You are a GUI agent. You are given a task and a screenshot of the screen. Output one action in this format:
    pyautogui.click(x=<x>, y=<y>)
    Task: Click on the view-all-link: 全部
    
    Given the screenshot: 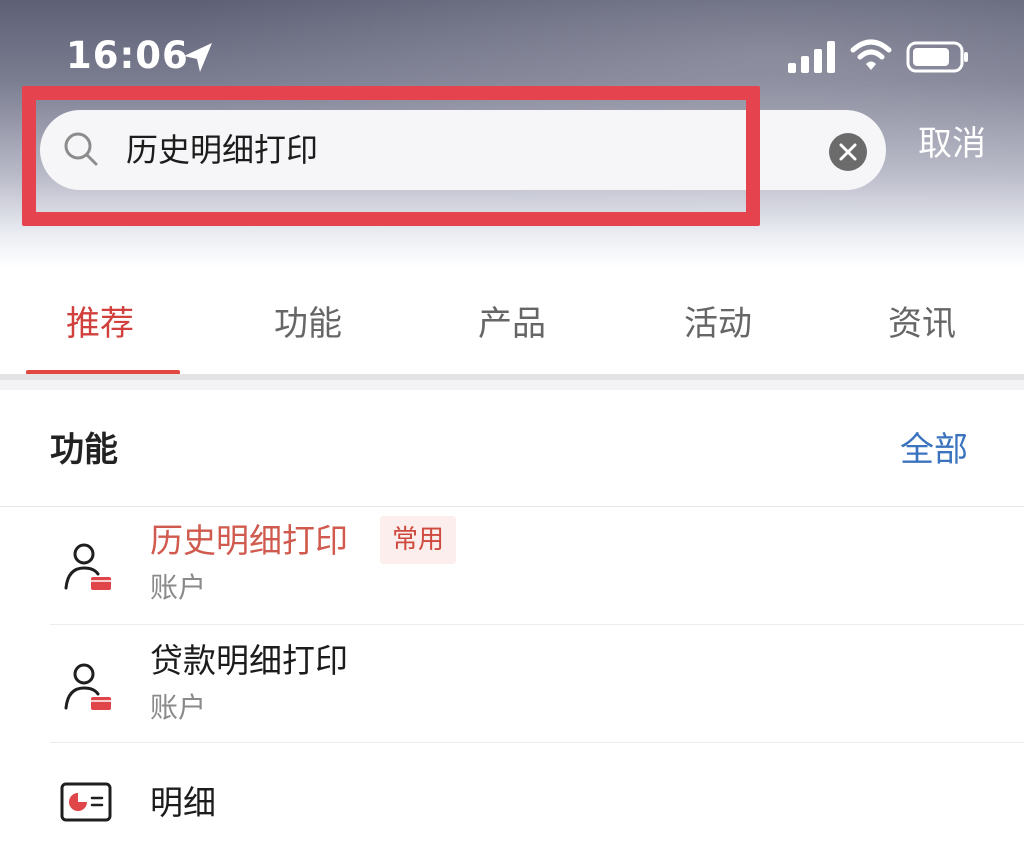 What is the action you would take?
    pyautogui.click(x=934, y=450)
    